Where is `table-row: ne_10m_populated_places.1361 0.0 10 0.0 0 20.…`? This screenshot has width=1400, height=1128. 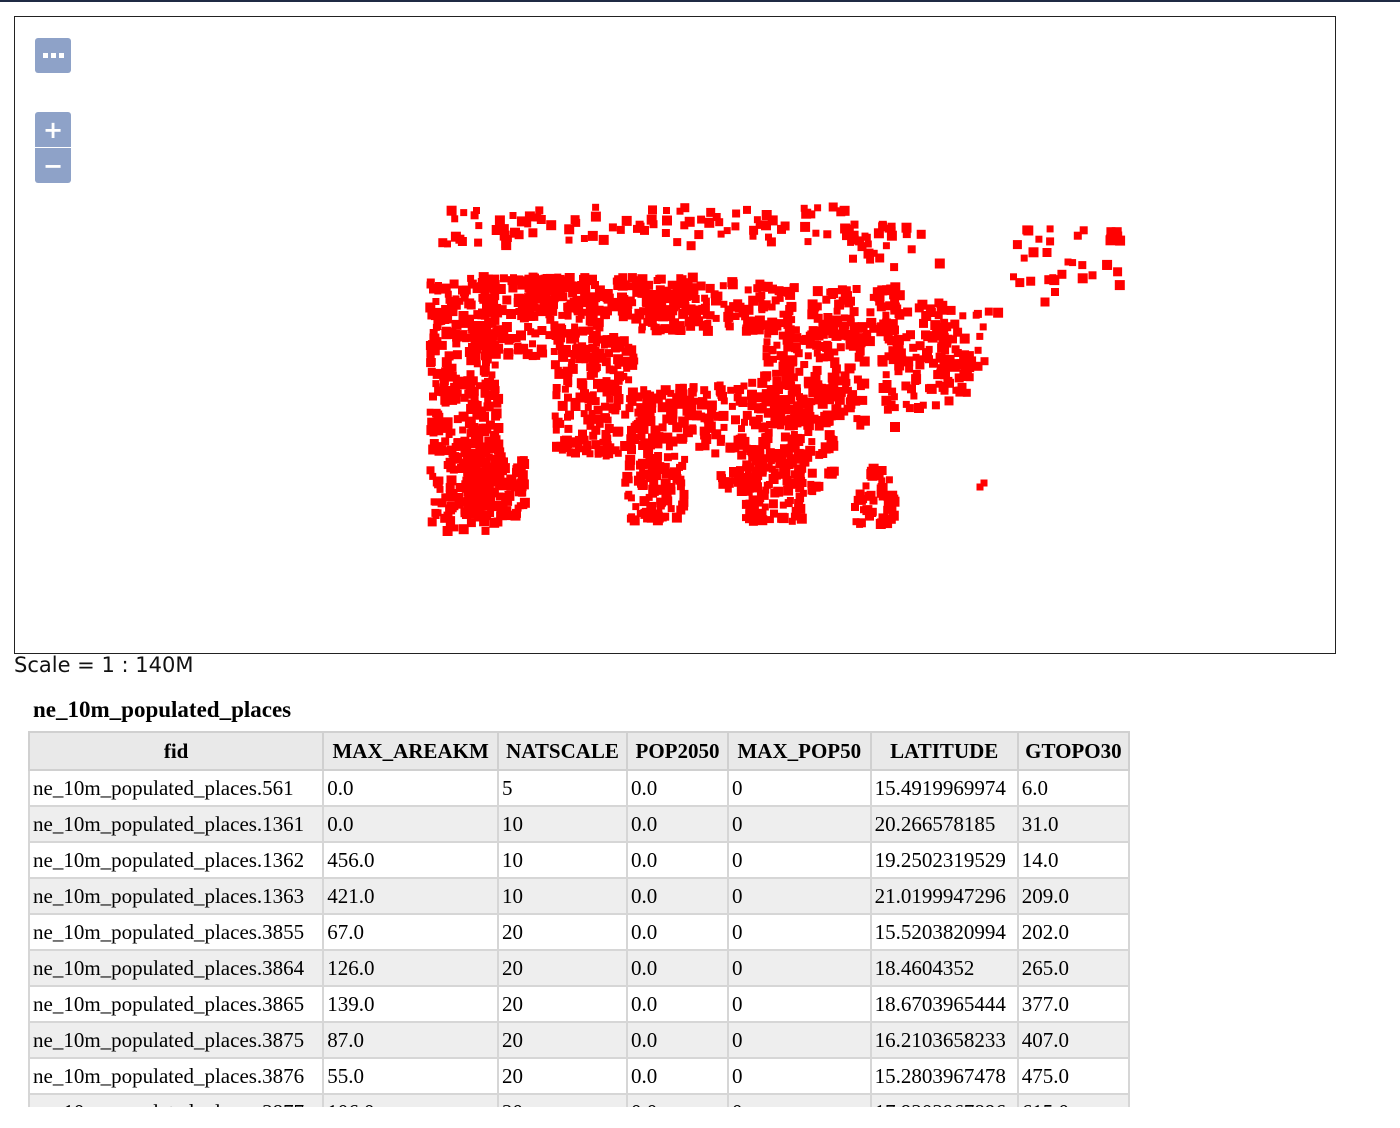
table-row: ne_10m_populated_places.1361 0.0 10 0.0 0 20.… is located at coordinates (579, 824).